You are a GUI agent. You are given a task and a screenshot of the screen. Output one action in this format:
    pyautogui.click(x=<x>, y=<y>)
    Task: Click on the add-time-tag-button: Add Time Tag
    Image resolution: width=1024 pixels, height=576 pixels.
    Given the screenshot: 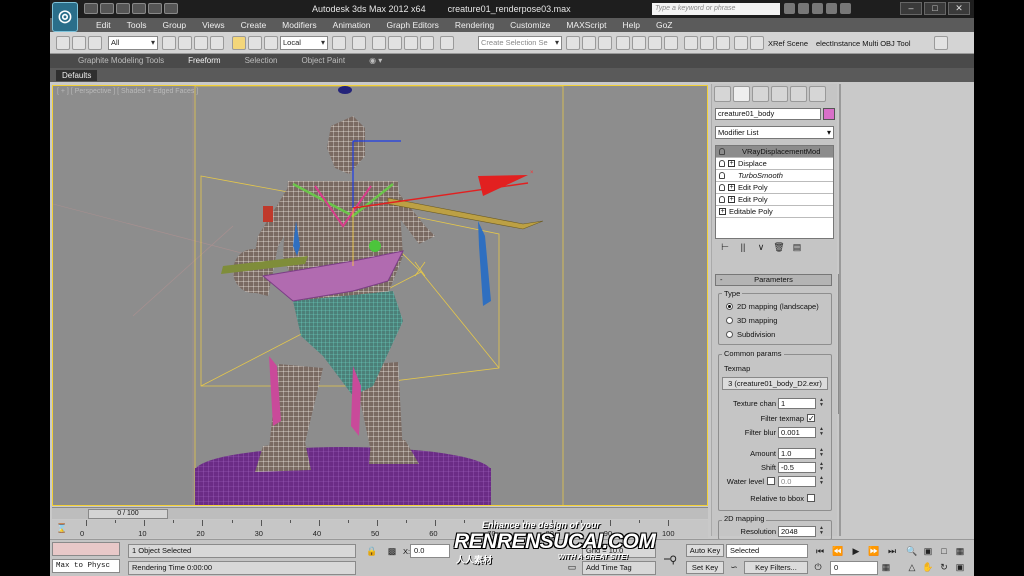 What is the action you would take?
    pyautogui.click(x=619, y=568)
    